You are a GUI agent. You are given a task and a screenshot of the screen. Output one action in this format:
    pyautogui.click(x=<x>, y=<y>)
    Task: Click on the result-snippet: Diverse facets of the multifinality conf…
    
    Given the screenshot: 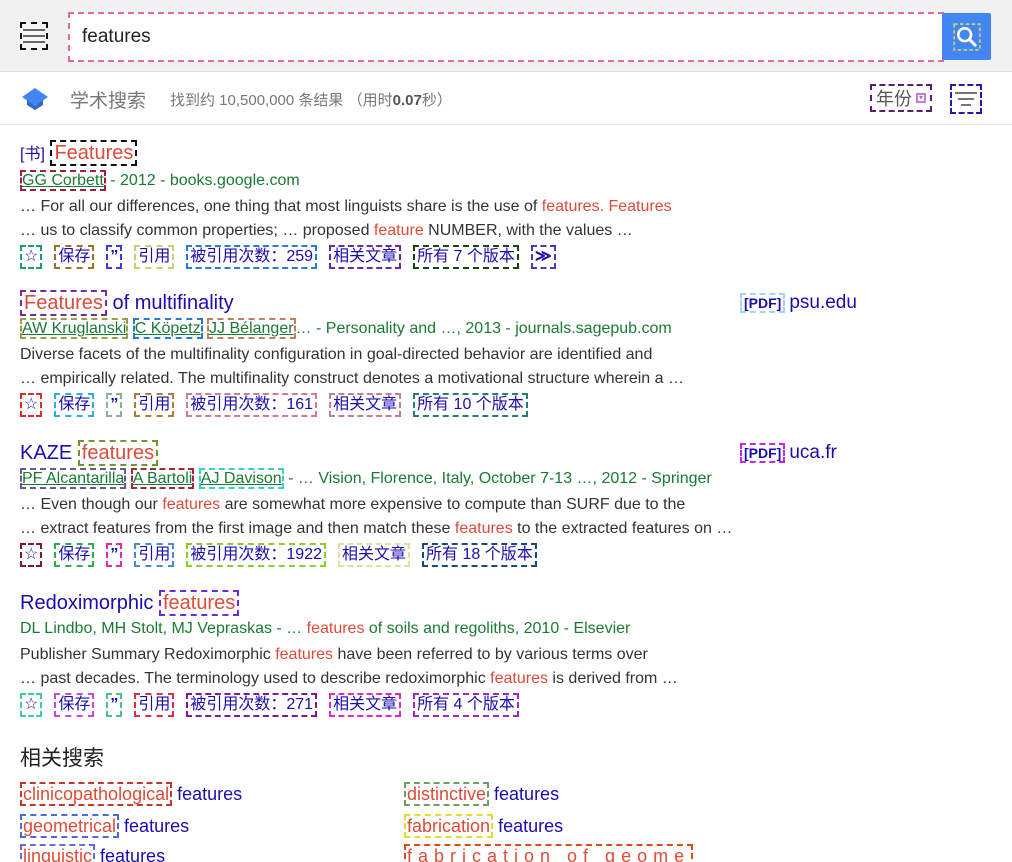 What is the action you would take?
    pyautogui.click(x=381, y=355)
    